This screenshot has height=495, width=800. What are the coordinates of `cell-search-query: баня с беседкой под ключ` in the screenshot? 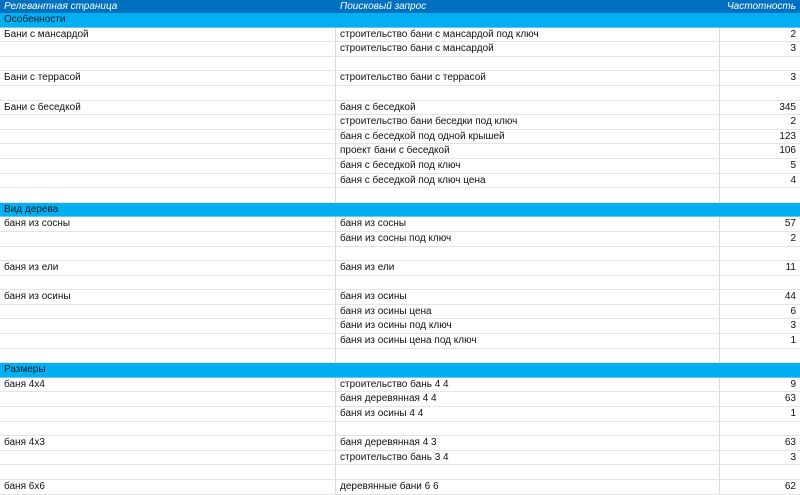 It's located at (528, 165).